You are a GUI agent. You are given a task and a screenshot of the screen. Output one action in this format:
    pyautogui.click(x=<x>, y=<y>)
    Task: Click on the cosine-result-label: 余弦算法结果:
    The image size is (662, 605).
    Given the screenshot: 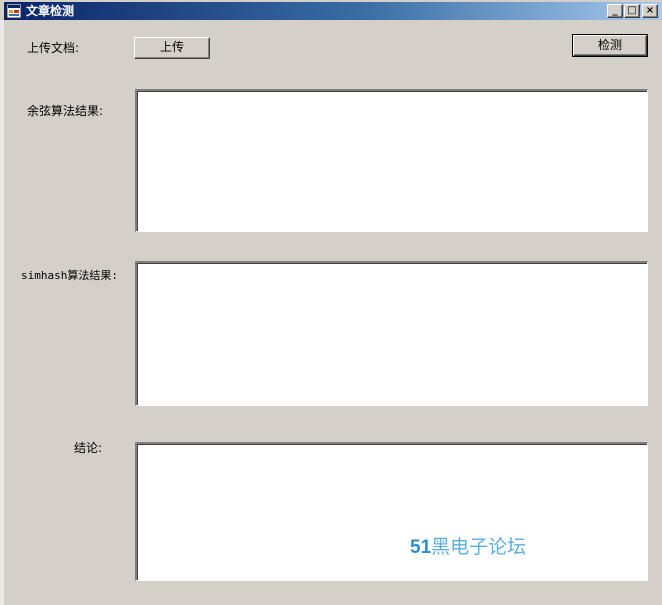 What is the action you would take?
    pyautogui.click(x=65, y=111)
    